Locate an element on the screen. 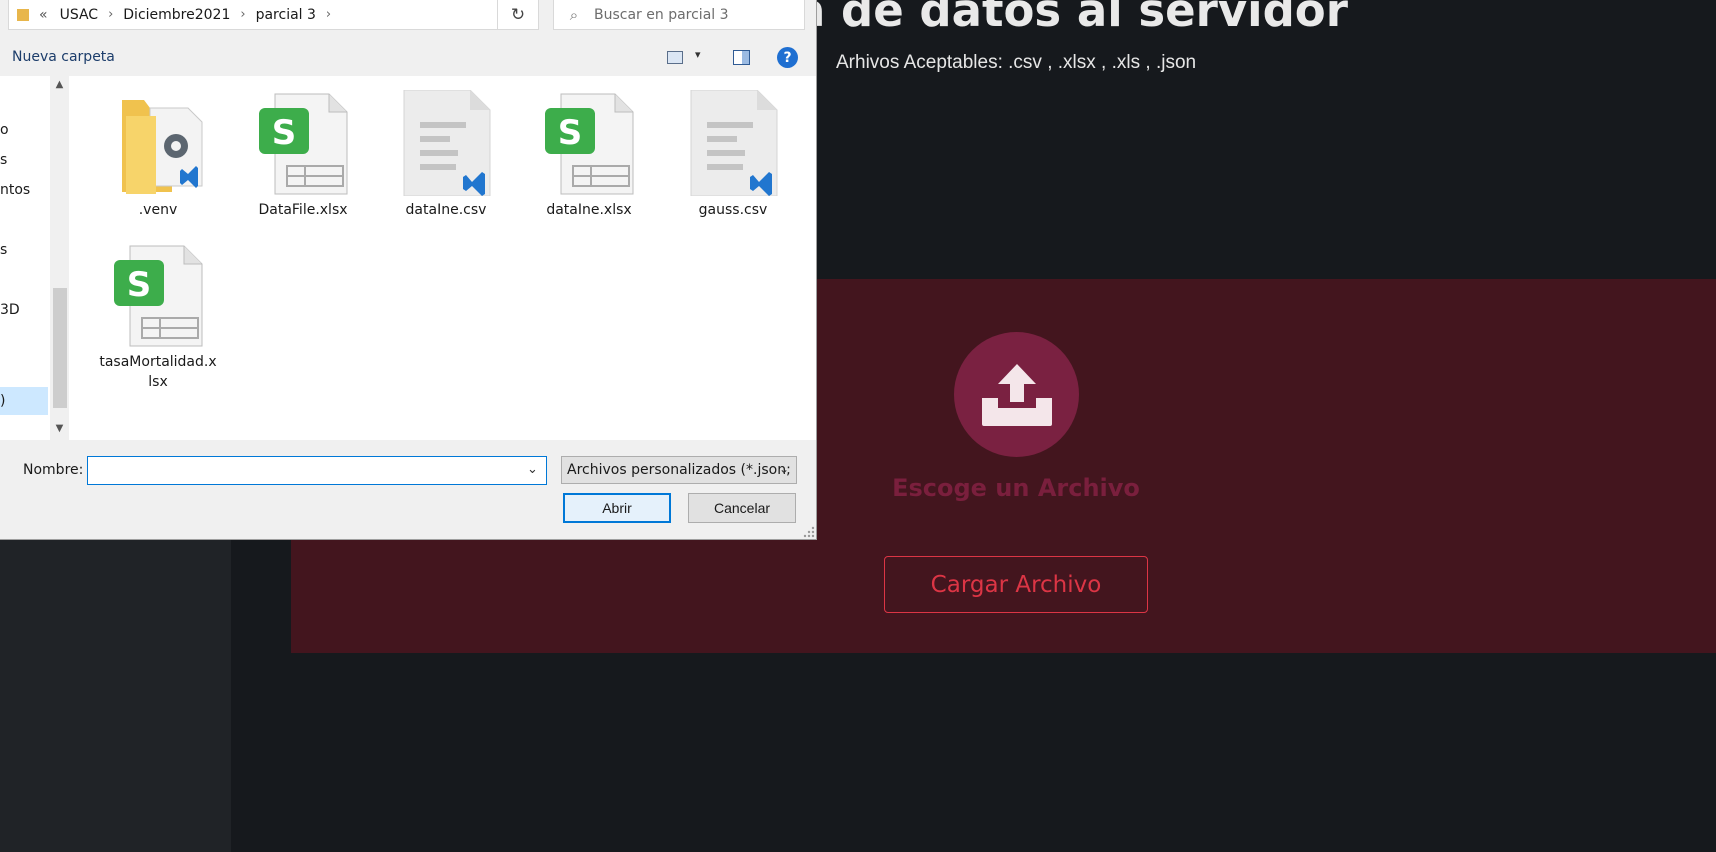 The width and height of the screenshot is (1716, 852). scrollbar-thumb is located at coordinates (60, 348).